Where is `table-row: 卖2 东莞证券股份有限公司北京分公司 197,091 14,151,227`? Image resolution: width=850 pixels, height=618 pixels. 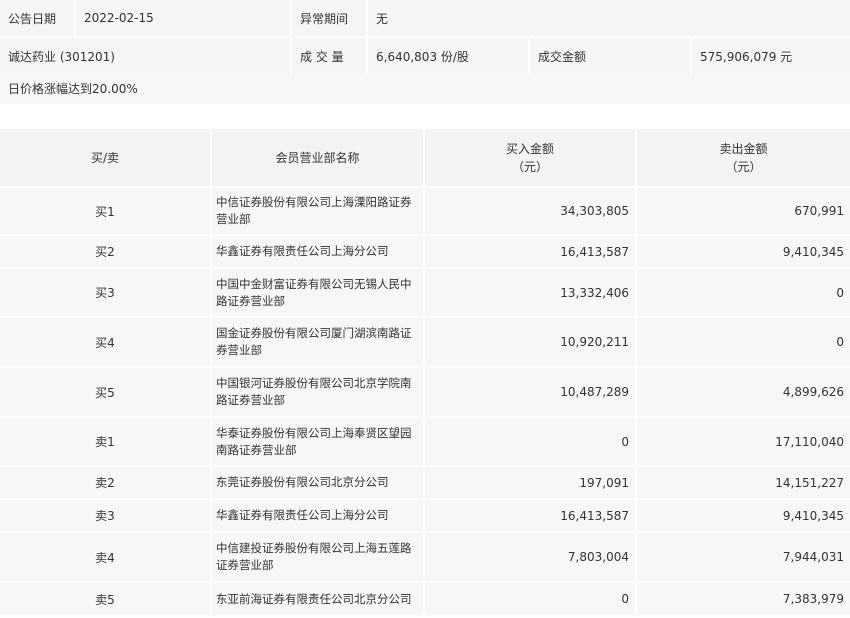
table-row: 卖2 东莞证券股份有限公司北京分公司 197,091 14,151,227 is located at coordinates (425, 482).